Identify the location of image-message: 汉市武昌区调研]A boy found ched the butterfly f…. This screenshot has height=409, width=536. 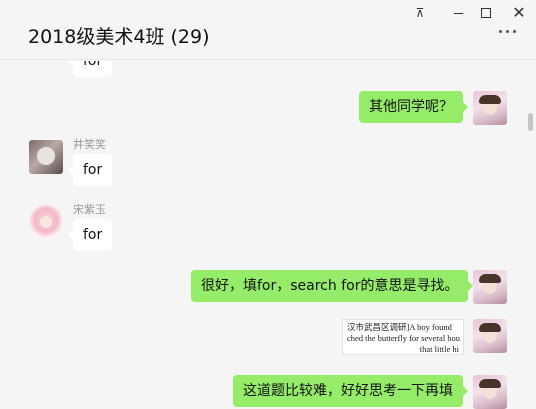
(403, 337).